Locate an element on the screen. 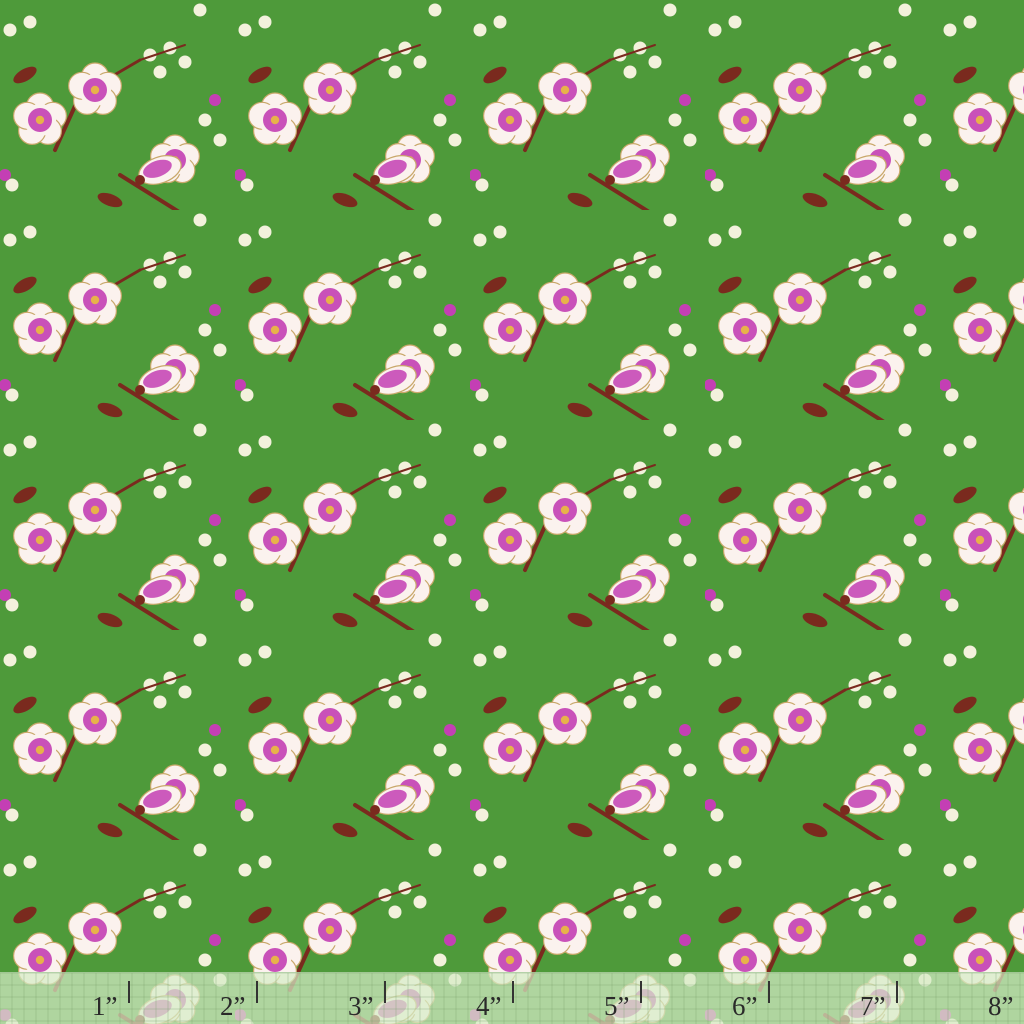 Image resolution: width=1024 pixels, height=1024 pixels. ruler-label: 8” is located at coordinates (1001, 1006).